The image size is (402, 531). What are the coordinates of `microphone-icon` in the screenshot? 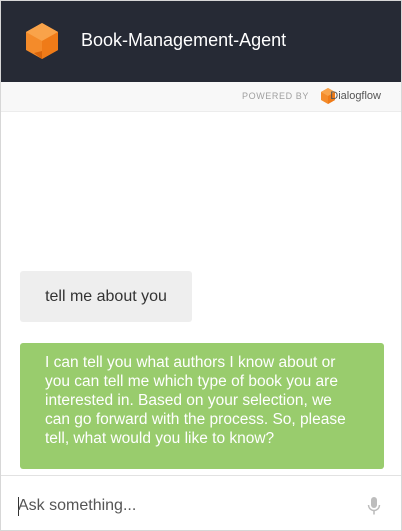 It's located at (374, 506).